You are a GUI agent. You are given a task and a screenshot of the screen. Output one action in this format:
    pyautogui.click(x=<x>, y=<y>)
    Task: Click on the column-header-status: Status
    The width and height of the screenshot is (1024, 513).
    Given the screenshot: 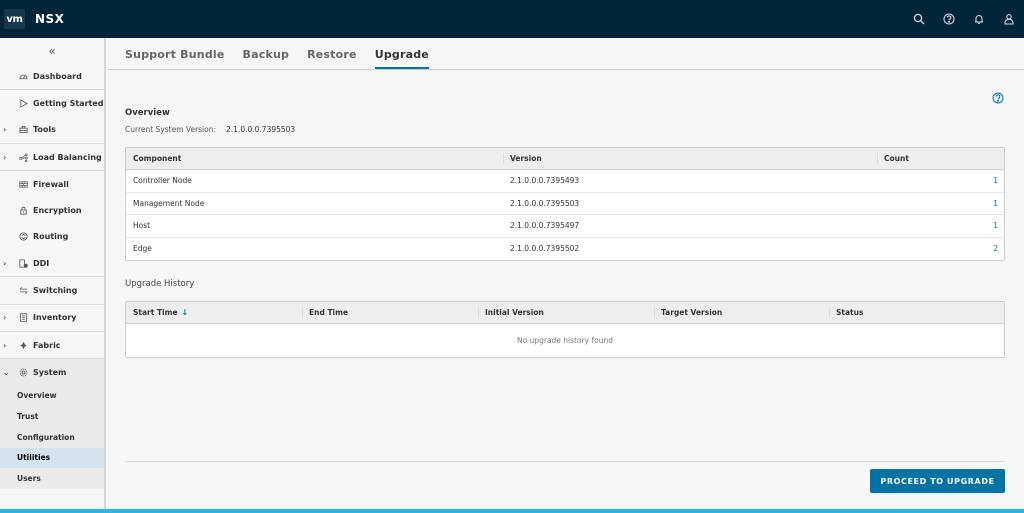 What is the action you would take?
    pyautogui.click(x=916, y=312)
    